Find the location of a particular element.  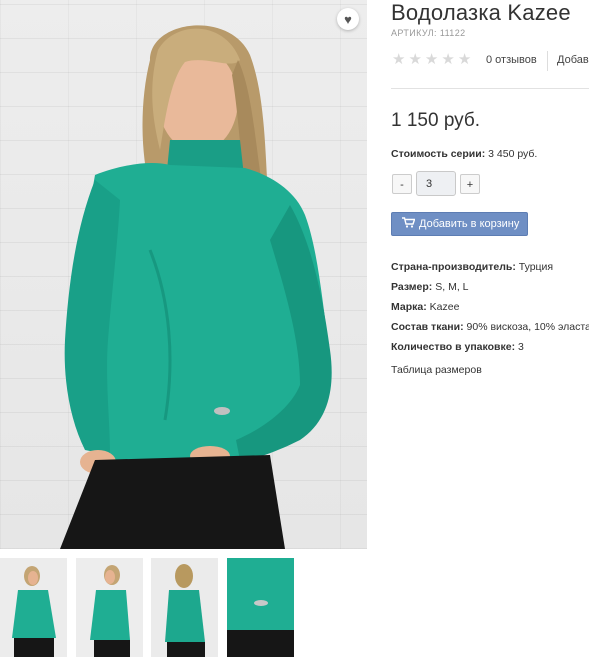

product-sku: АРТИКУЛ: 11122 is located at coordinates (428, 33).